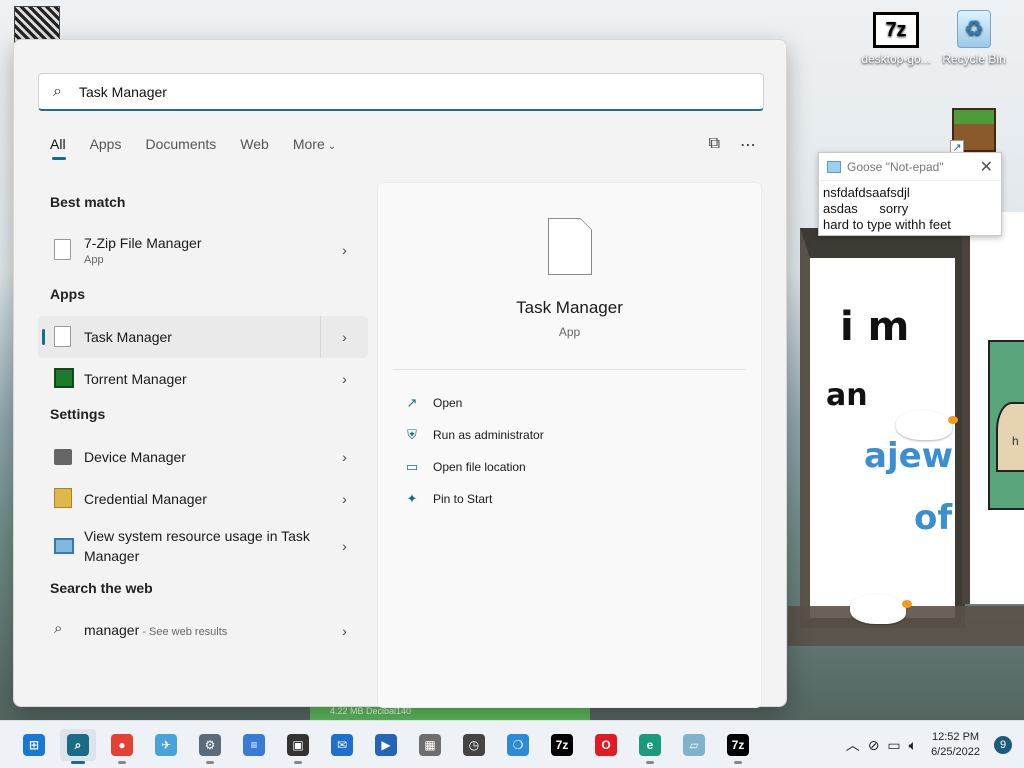  Describe the element at coordinates (203, 337) in the screenshot. I see `result-task-manager: Task Manager ›` at that location.